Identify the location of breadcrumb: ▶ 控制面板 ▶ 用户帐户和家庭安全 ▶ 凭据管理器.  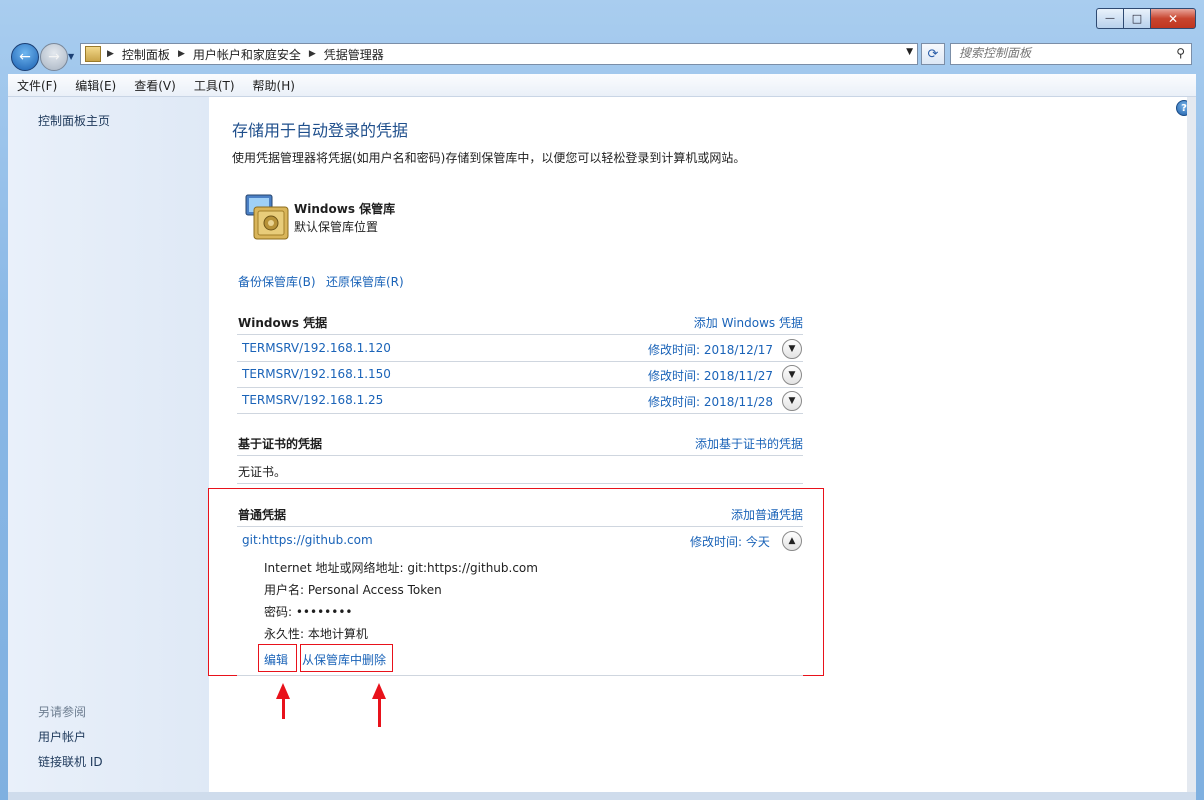
(245, 54).